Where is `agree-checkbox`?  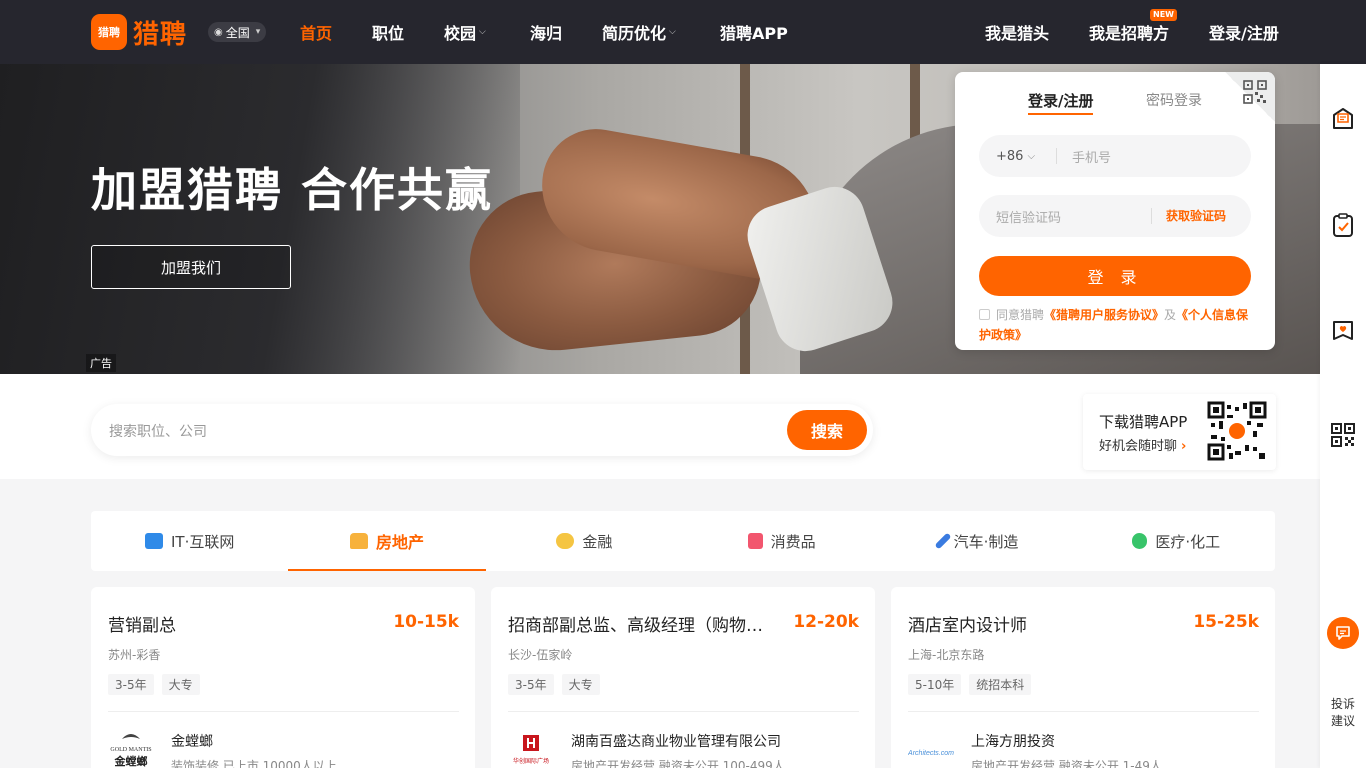
agree-checkbox is located at coordinates (984, 314).